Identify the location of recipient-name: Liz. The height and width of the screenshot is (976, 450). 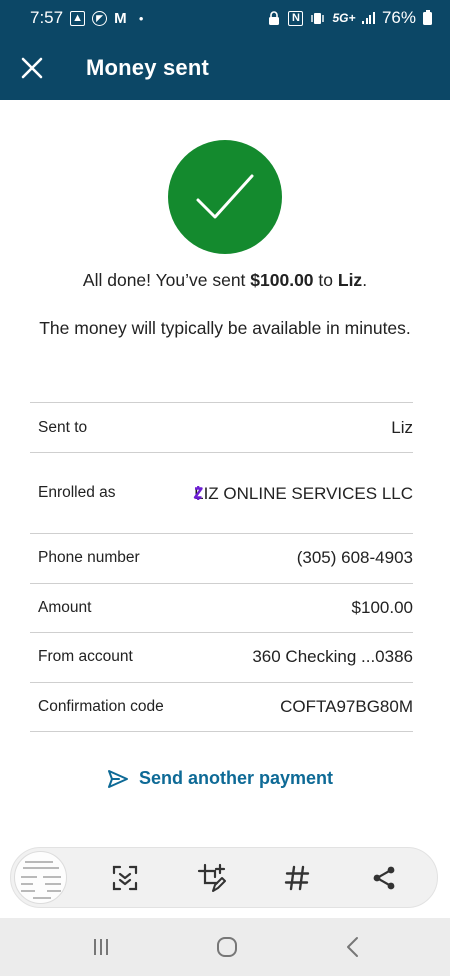
(350, 280).